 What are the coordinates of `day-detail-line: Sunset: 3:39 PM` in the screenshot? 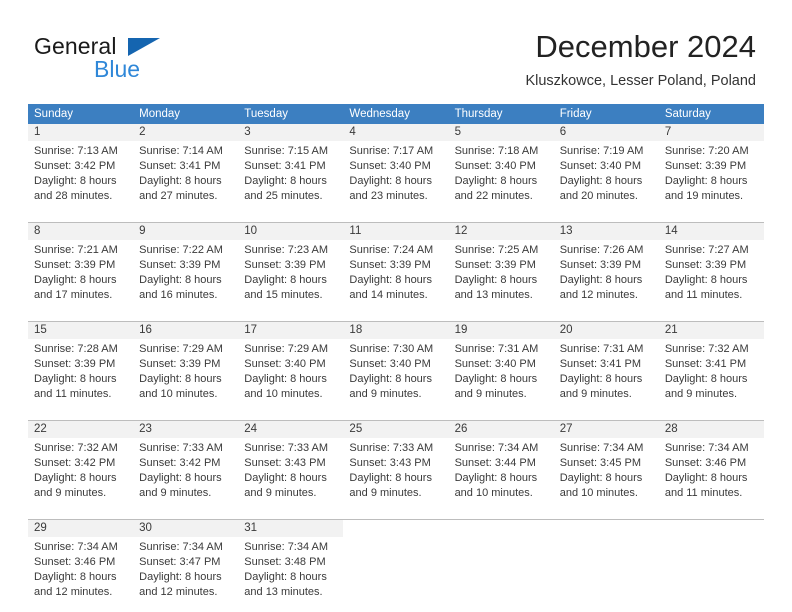 It's located at (180, 364).